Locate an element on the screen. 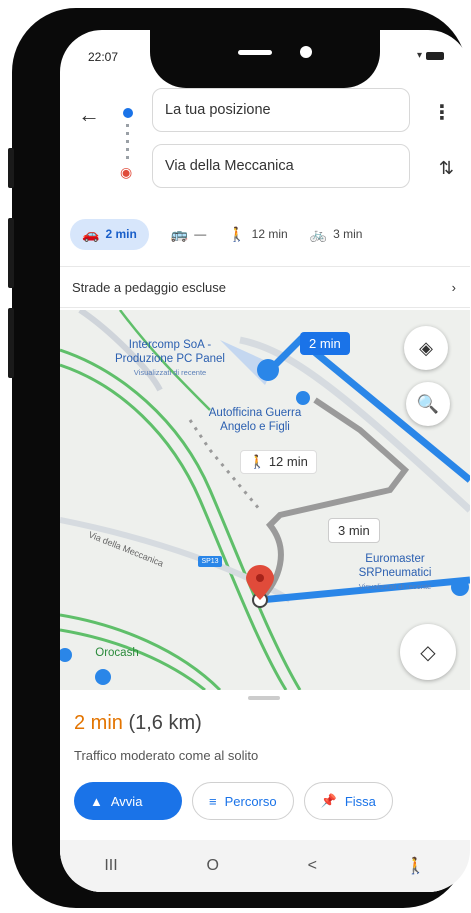  place-label-autofficina: Autofficina Guerra Angelo e Figli is located at coordinates (255, 420).